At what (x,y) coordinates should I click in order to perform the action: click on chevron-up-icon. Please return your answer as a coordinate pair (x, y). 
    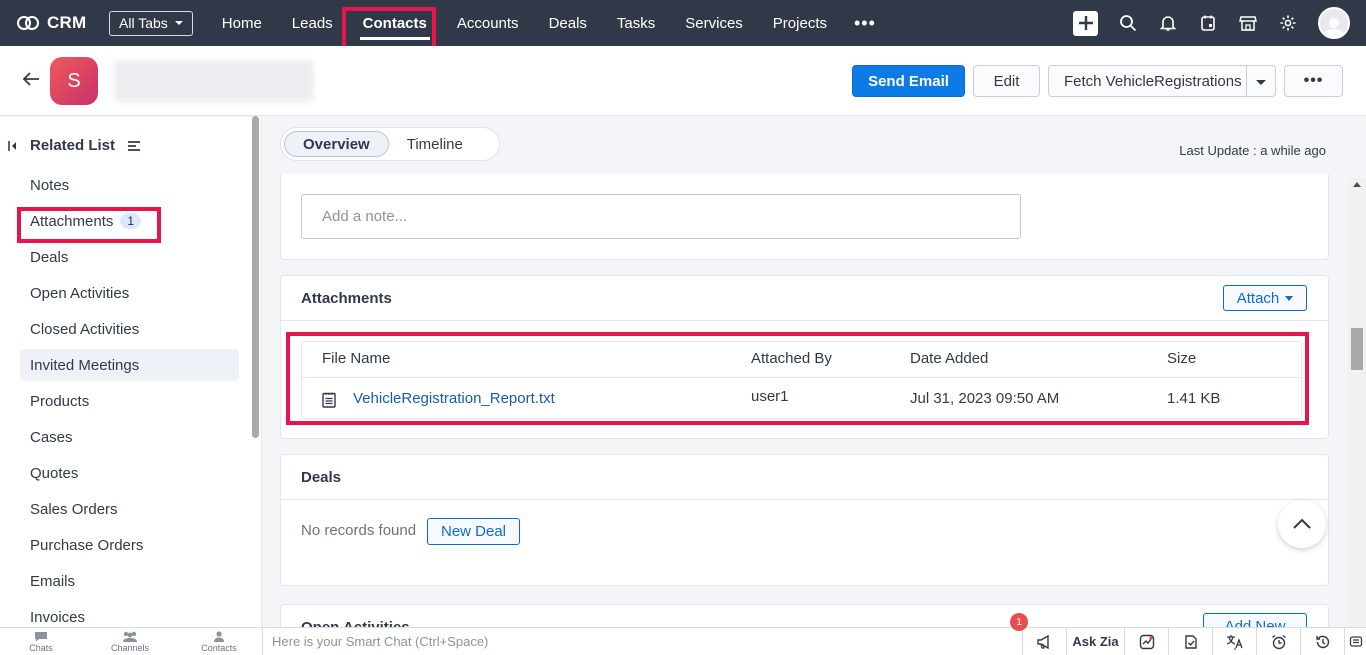
    Looking at the image, I should click on (1302, 523).